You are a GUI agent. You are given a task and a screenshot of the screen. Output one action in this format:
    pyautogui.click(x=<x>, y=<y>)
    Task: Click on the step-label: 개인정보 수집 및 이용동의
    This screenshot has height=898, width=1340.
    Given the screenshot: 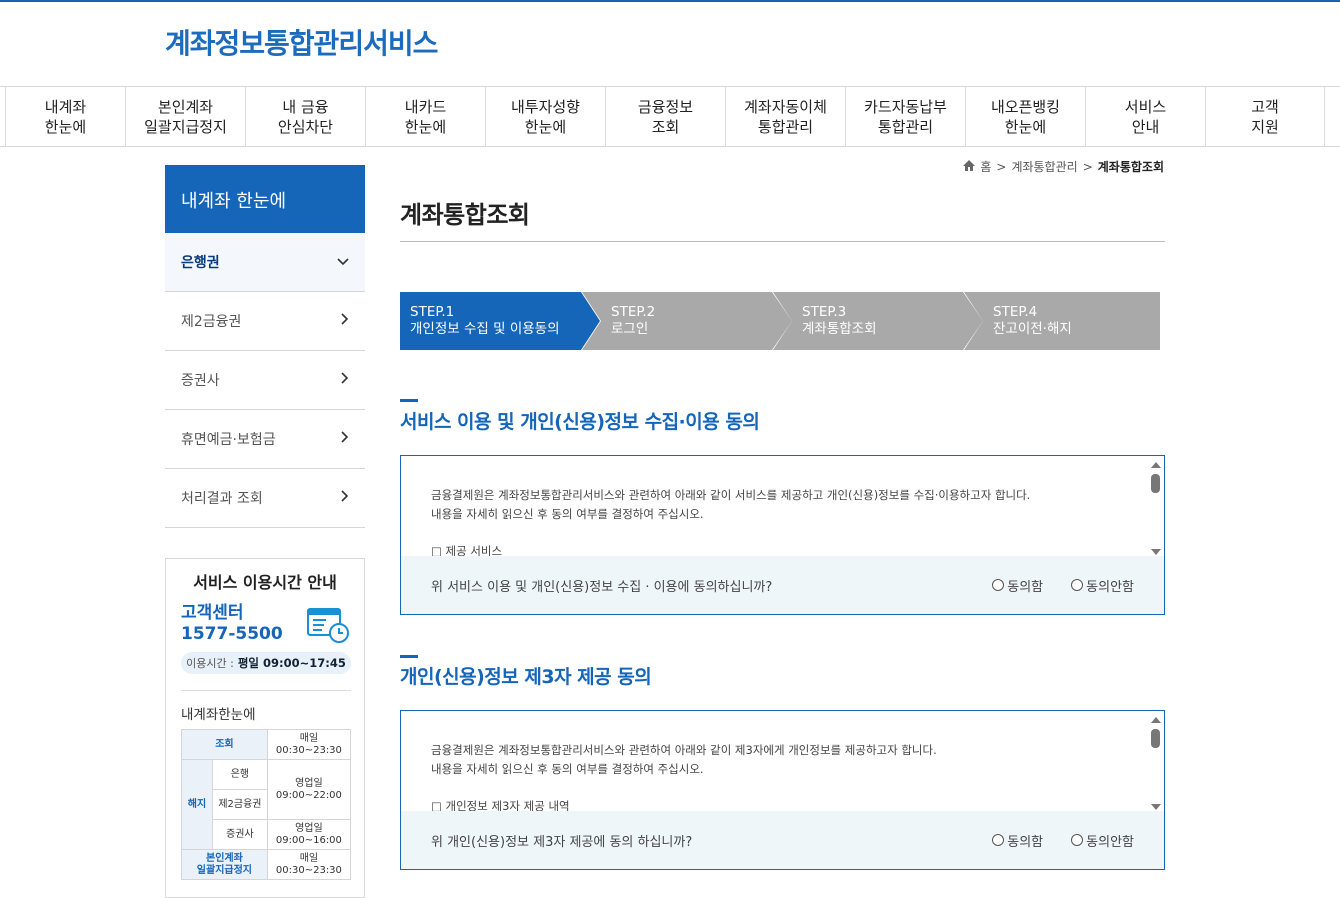 What is the action you would take?
    pyautogui.click(x=485, y=329)
    